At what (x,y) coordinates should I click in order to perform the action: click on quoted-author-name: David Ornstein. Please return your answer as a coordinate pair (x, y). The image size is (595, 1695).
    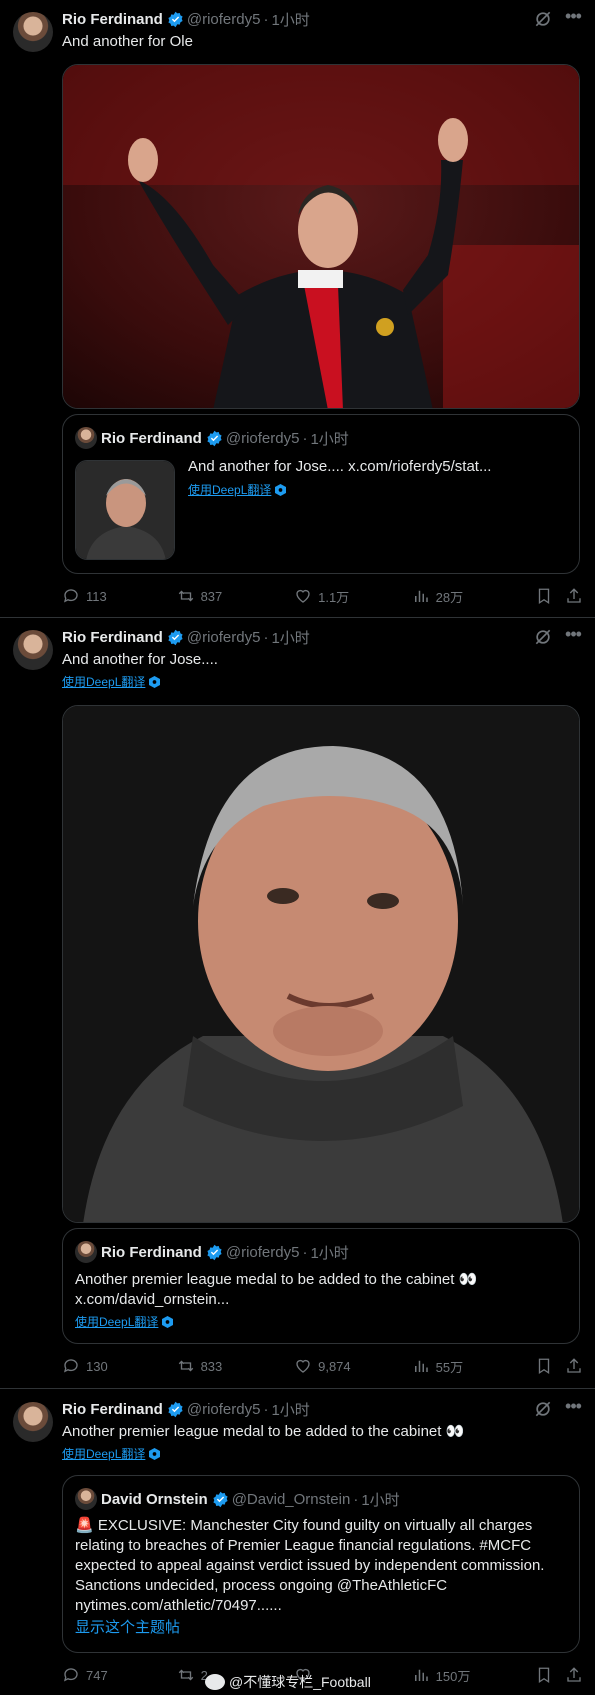
    Looking at the image, I should click on (154, 1499).